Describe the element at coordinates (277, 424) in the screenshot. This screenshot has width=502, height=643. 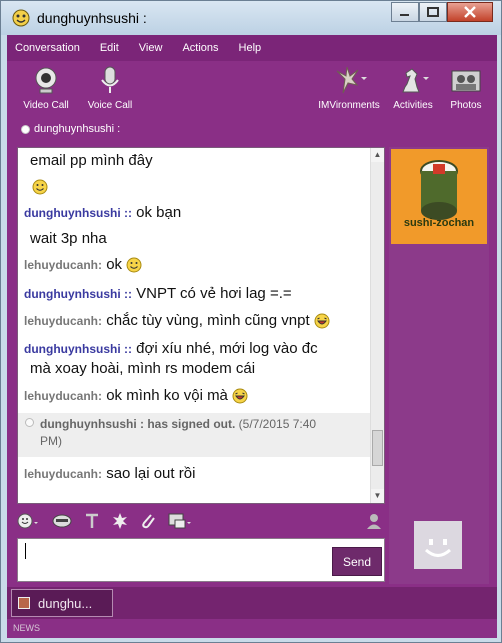
I see `signed-out-time: (5/7/2015 7:40` at that location.